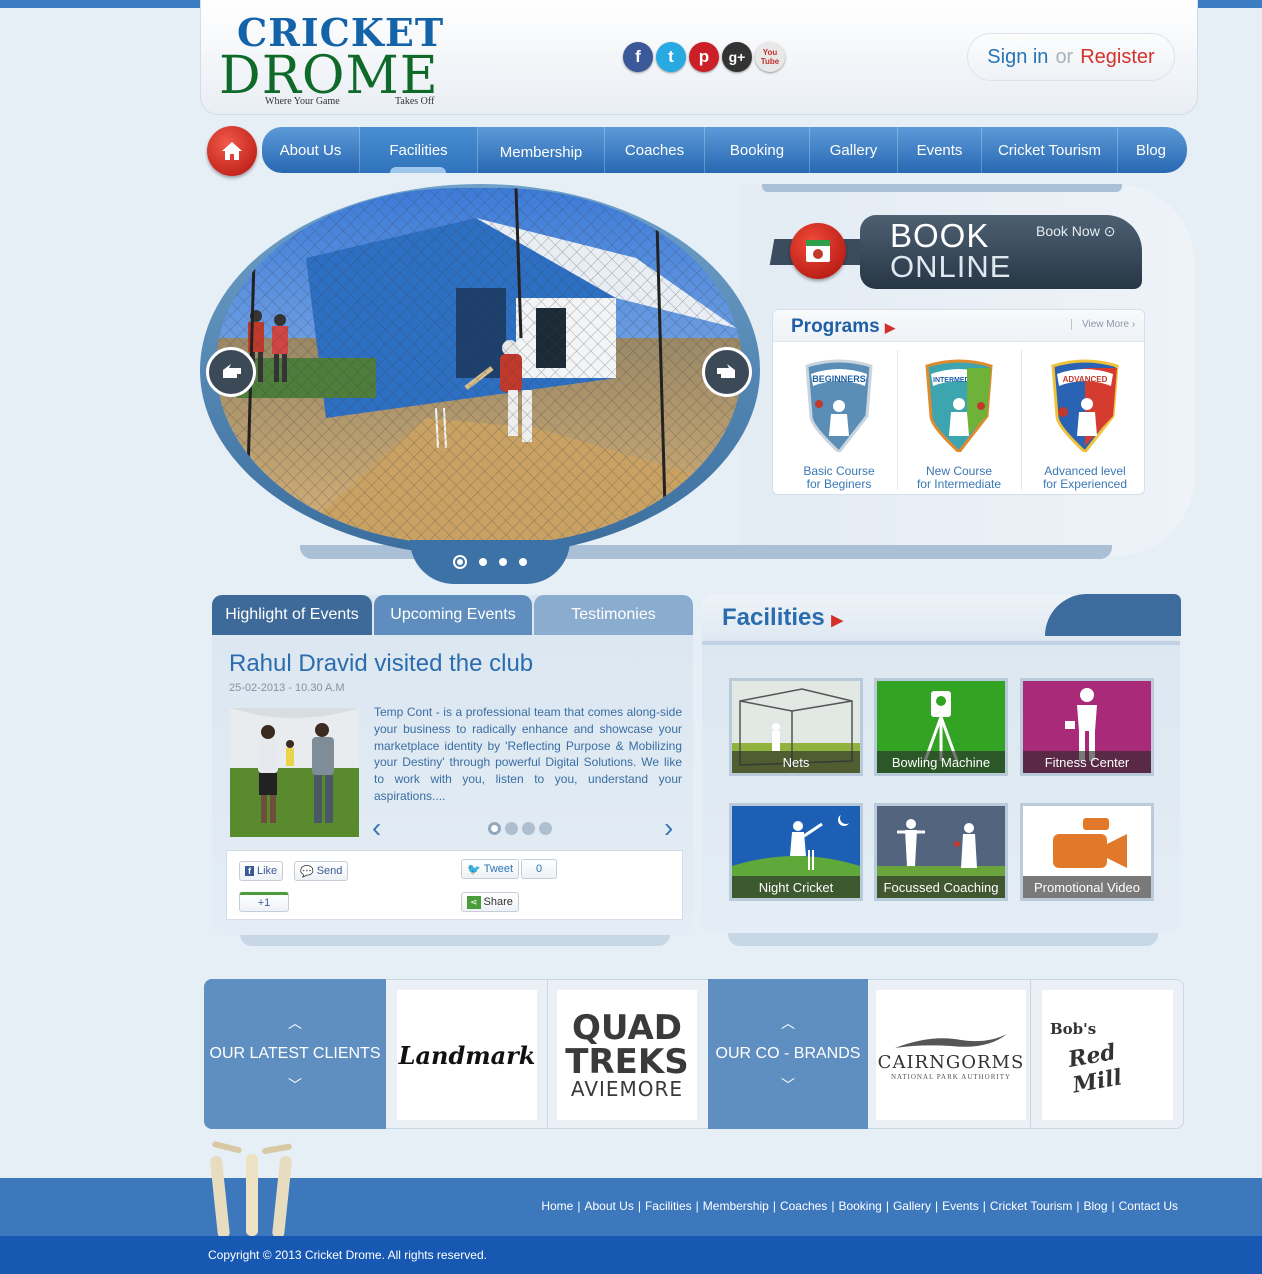 The width and height of the screenshot is (1262, 1274). Describe the element at coordinates (539, 869) in the screenshot. I see `tweet-count: 0` at that location.